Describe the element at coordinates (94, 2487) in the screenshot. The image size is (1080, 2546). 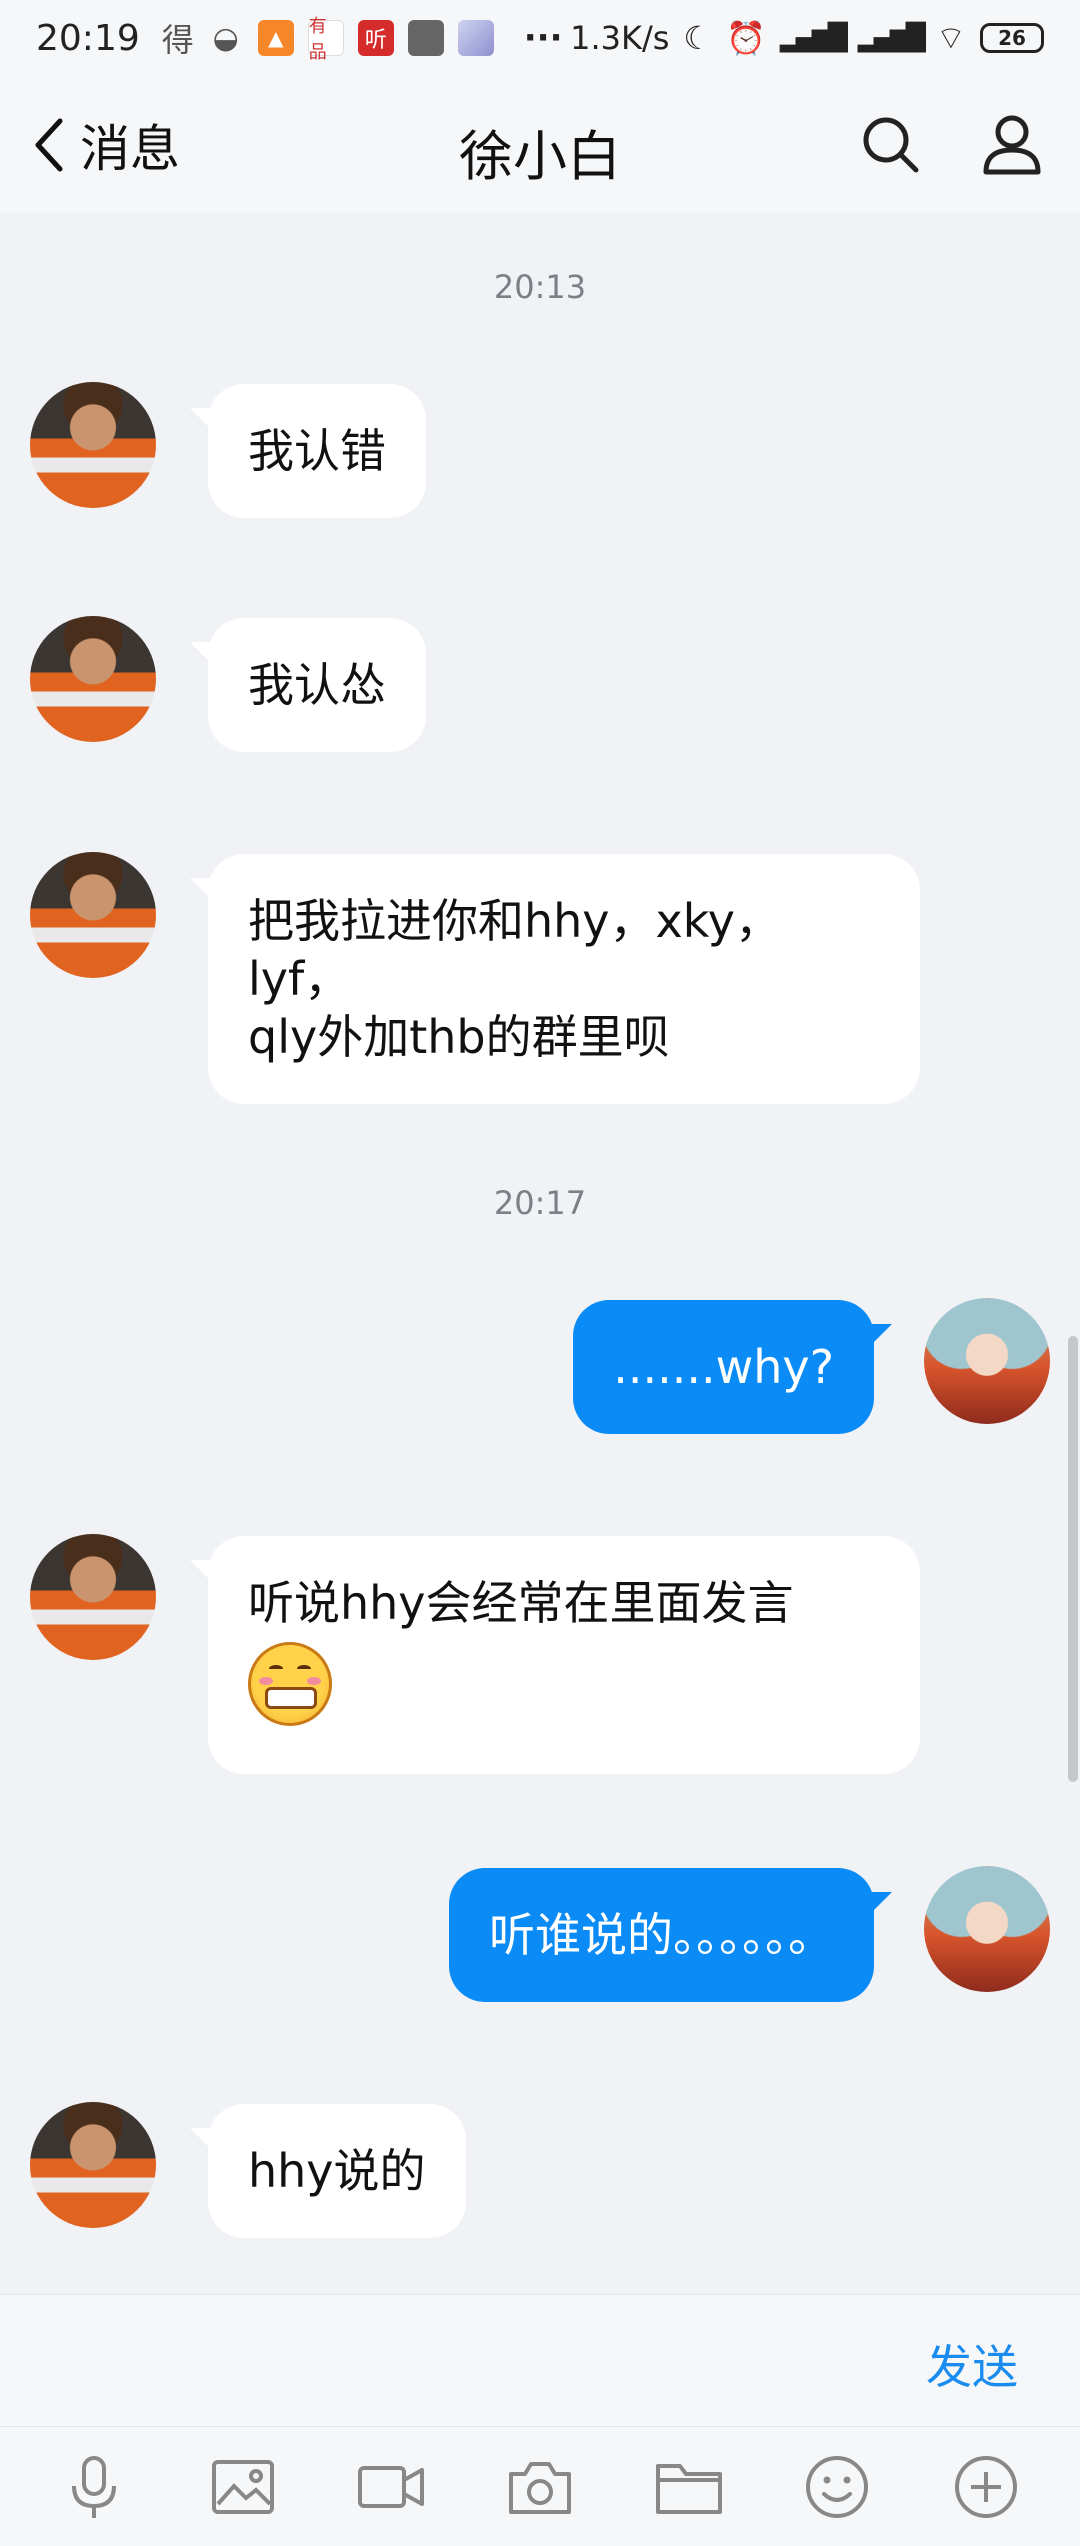
I see `mic-icon` at that location.